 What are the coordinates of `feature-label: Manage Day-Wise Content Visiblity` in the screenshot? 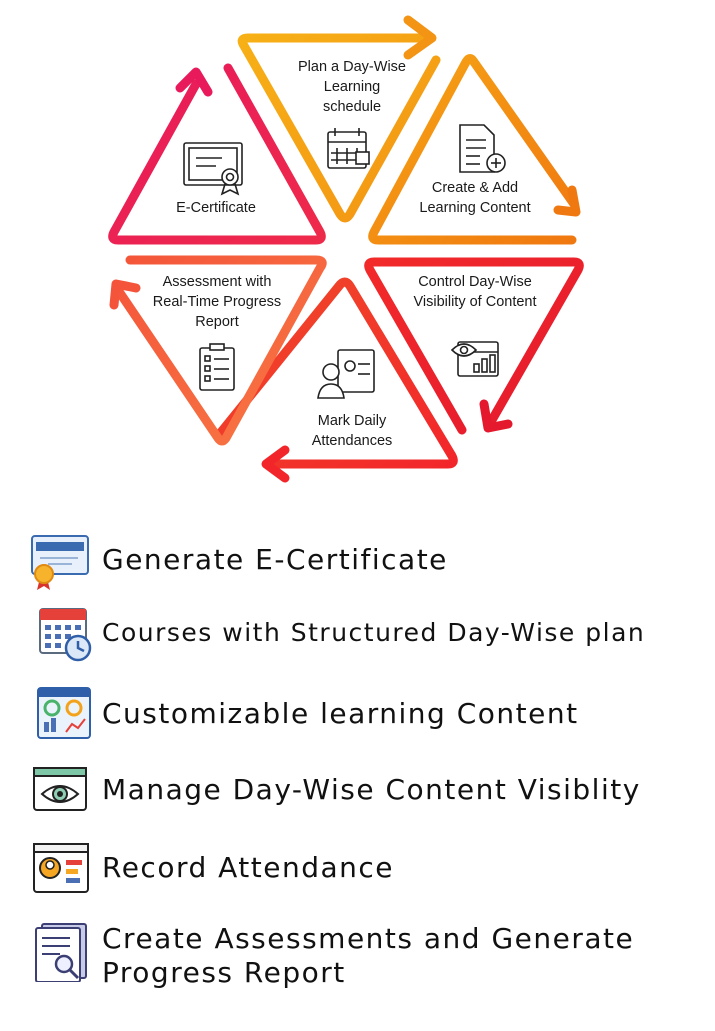 It's located at (371, 789).